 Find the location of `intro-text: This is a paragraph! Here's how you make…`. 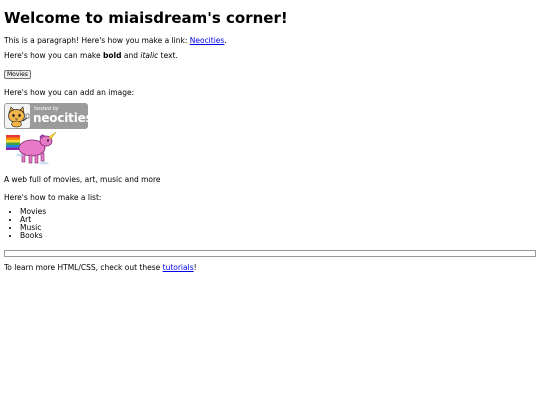

intro-text: This is a paragraph! Here's how you make… is located at coordinates (97, 40).